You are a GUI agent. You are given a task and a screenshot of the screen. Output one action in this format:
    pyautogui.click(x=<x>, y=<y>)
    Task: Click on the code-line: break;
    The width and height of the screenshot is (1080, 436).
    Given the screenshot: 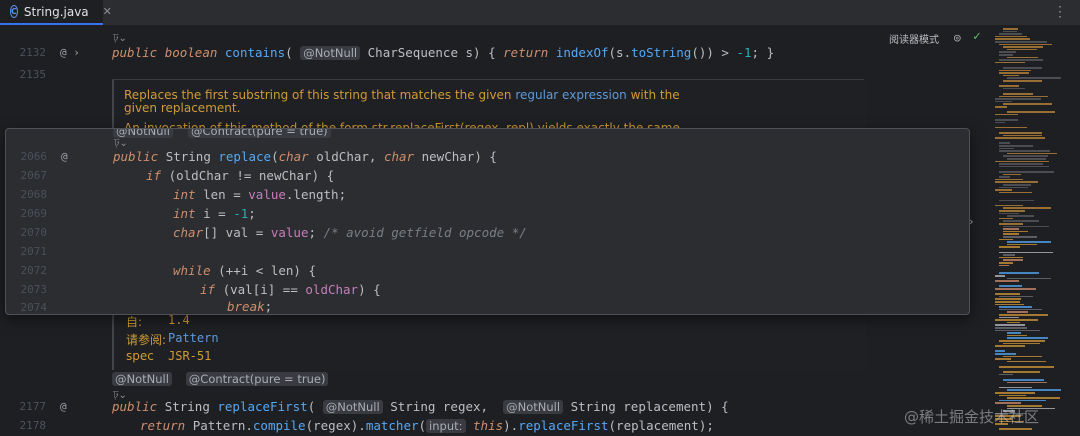 What is the action you would take?
    pyautogui.click(x=249, y=306)
    